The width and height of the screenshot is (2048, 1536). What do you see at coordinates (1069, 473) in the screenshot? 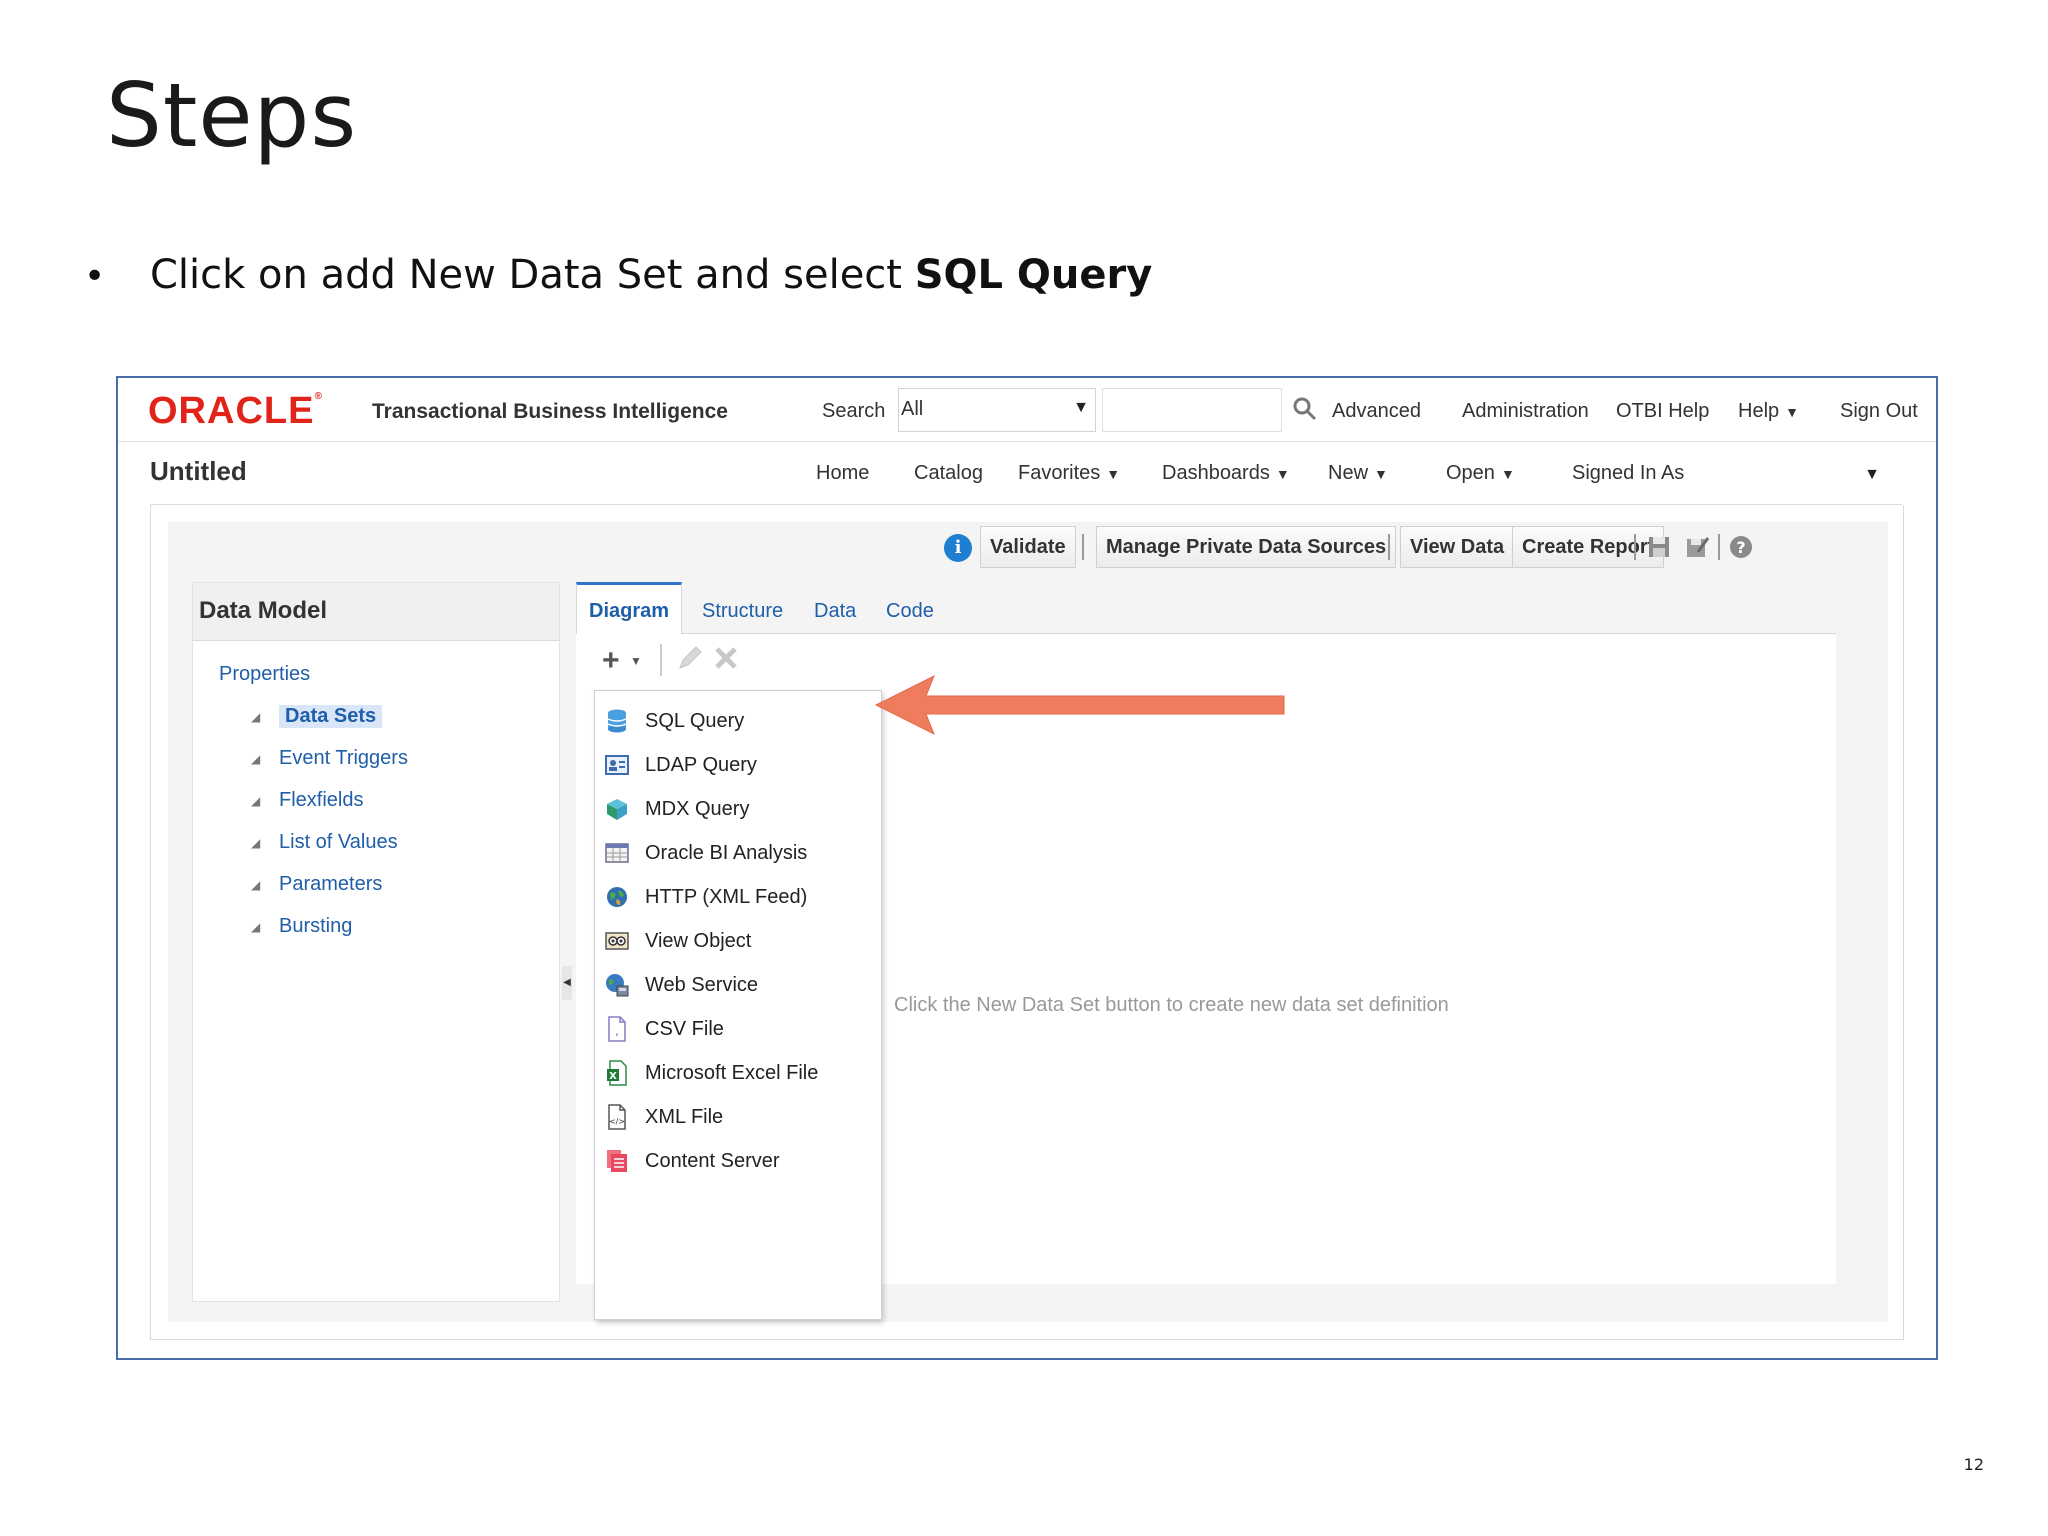
I see `favorites-menu: Favorites ▼` at bounding box center [1069, 473].